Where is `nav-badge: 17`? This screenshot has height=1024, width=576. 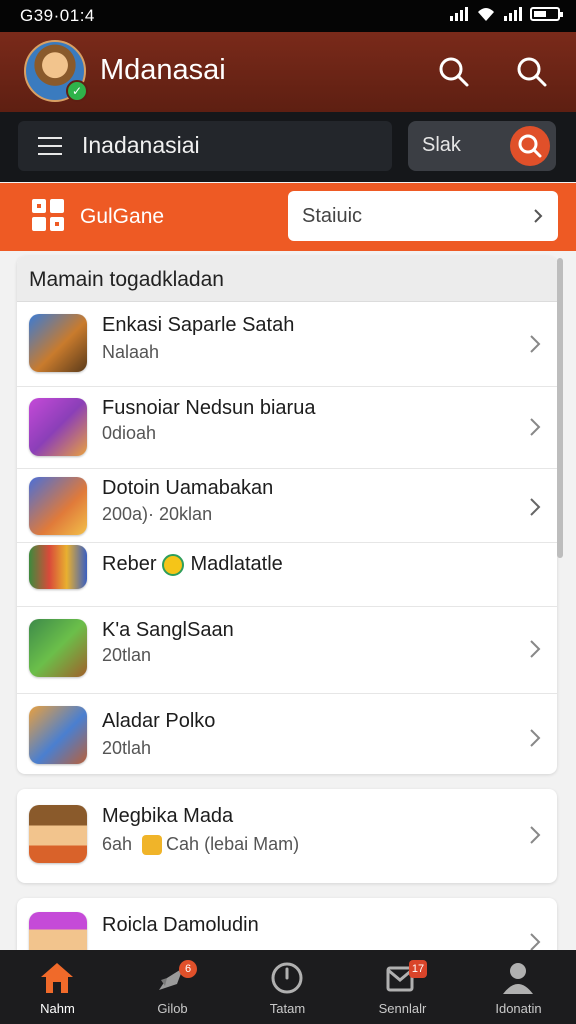
nav-badge: 17 is located at coordinates (418, 969).